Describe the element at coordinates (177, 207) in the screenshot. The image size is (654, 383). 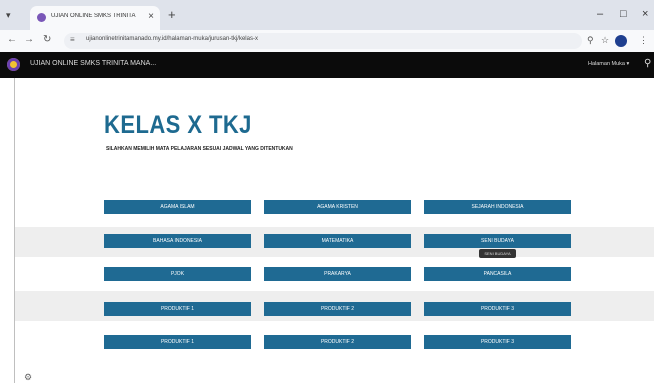
I see `subject-button-agama-islam: AGAMA ISLAM` at that location.